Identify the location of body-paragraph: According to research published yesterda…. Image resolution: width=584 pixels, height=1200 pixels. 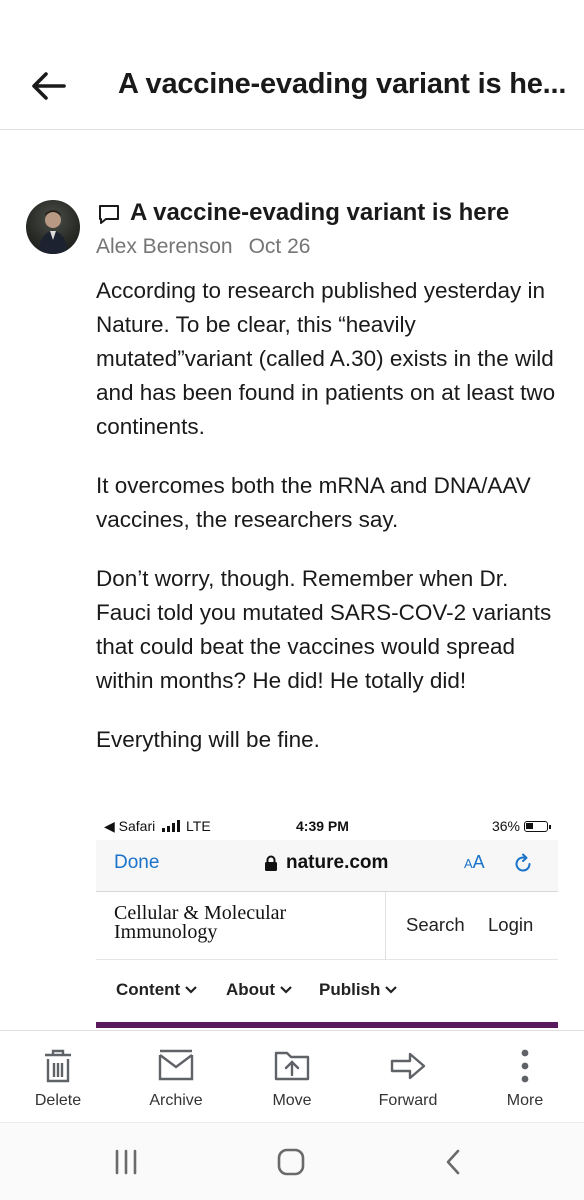
(326, 358).